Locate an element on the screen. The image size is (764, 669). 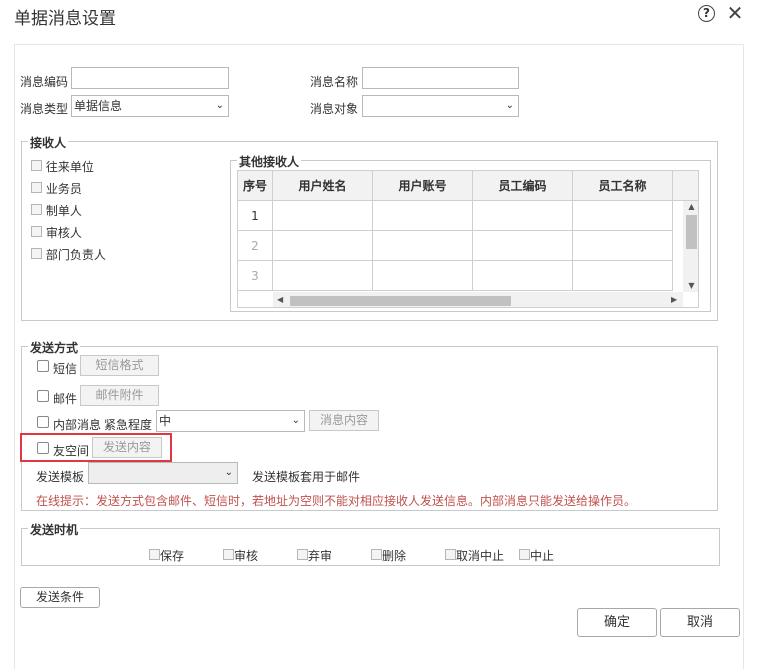
friend-space-label: 友空间 is located at coordinates (71, 451).